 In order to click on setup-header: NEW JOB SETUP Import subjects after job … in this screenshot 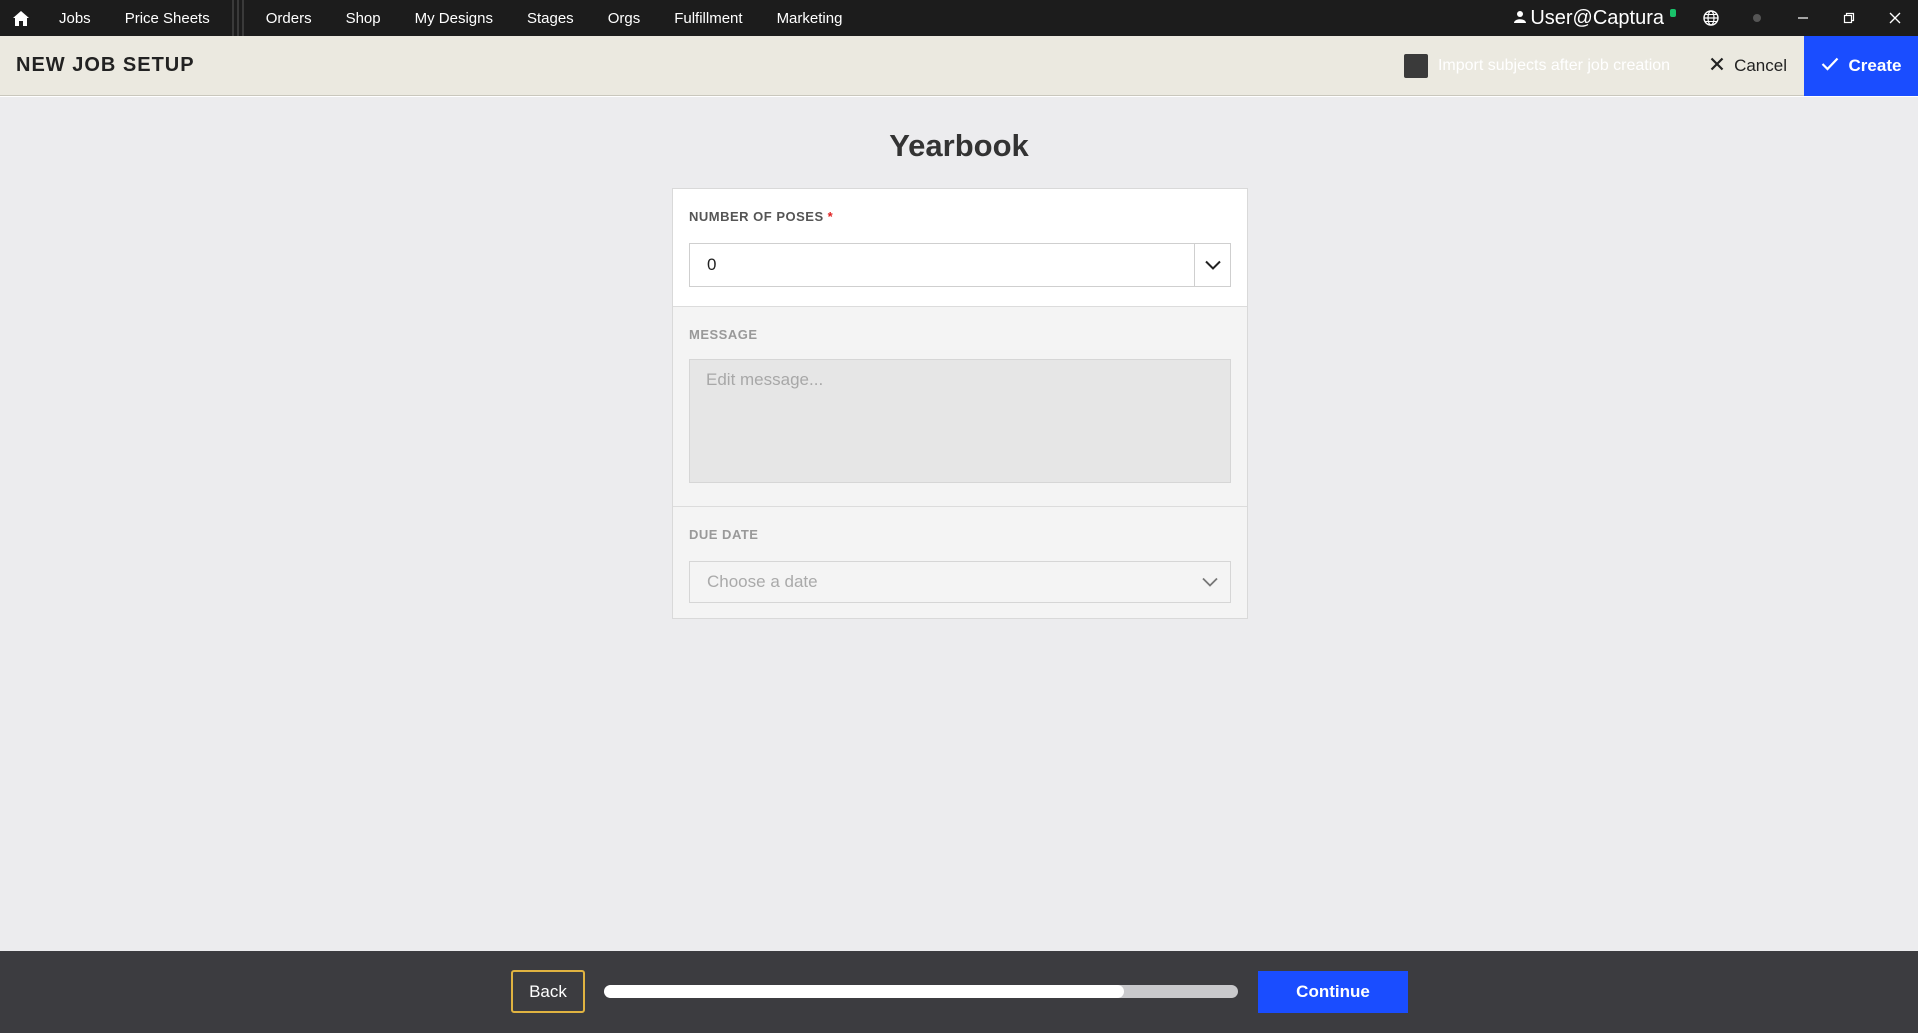, I will do `click(959, 65)`.